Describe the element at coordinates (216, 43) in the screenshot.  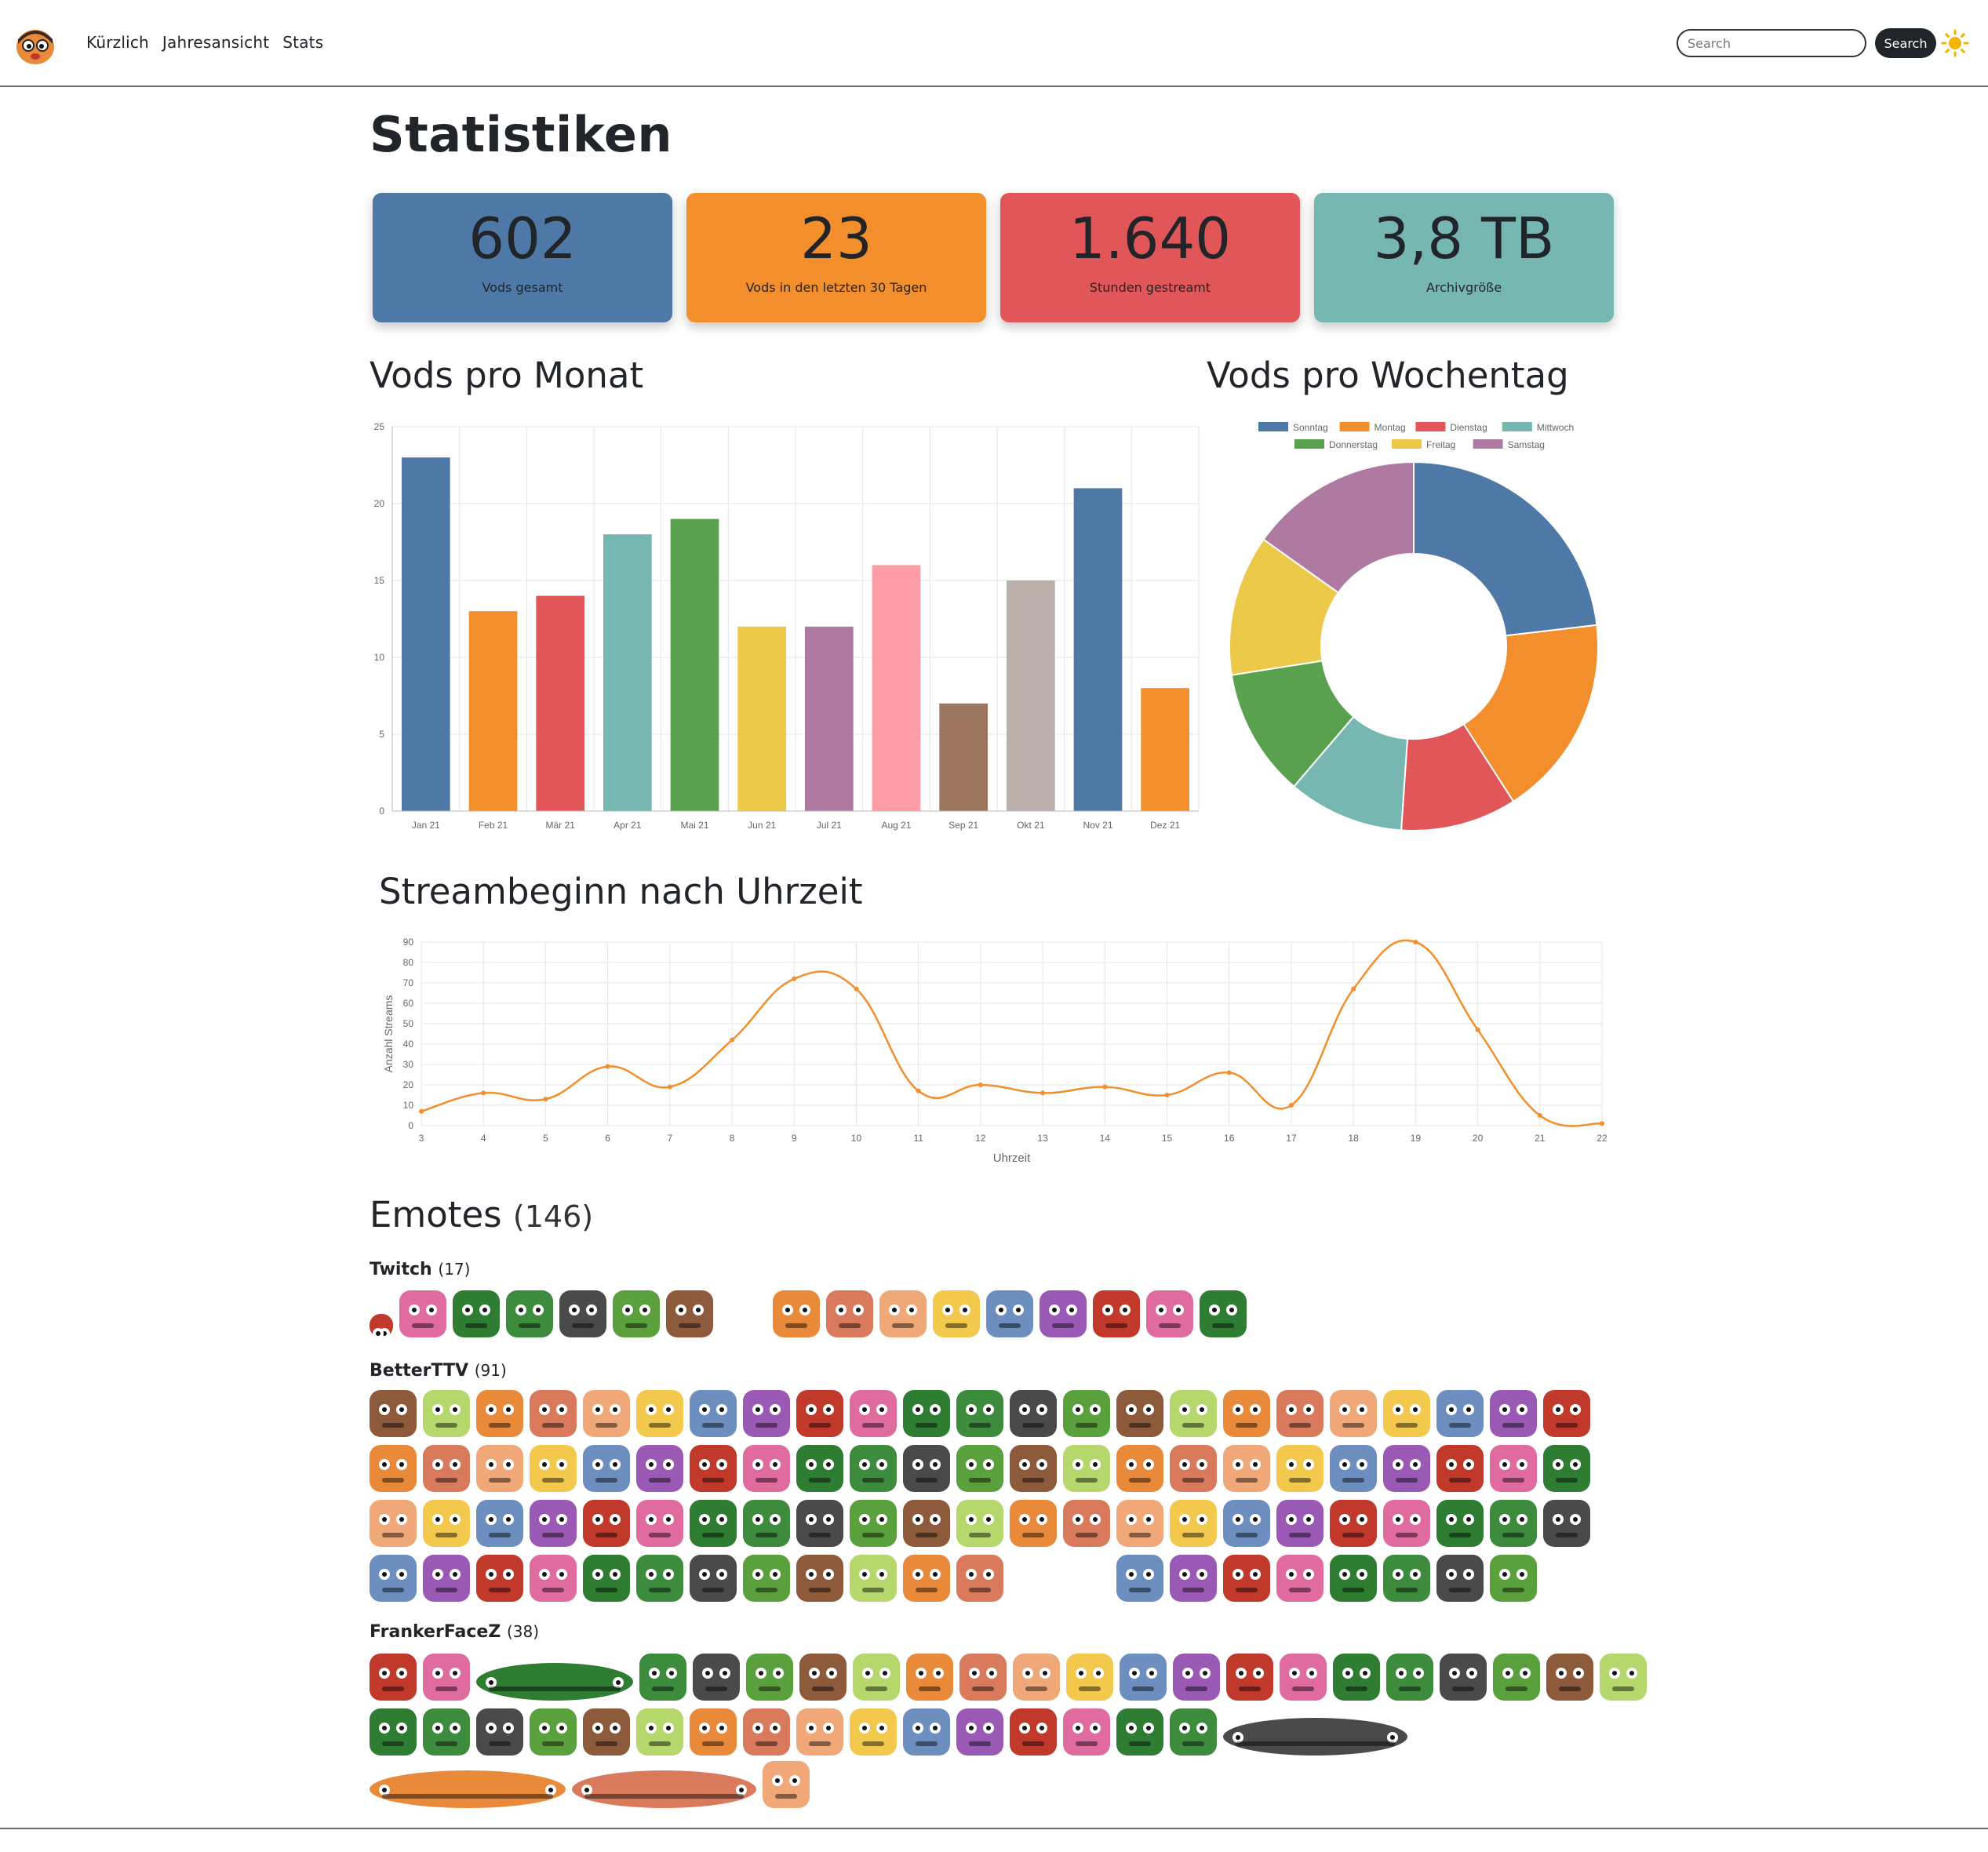
I see `nav-link-jahresansicht: Jahresansicht` at that location.